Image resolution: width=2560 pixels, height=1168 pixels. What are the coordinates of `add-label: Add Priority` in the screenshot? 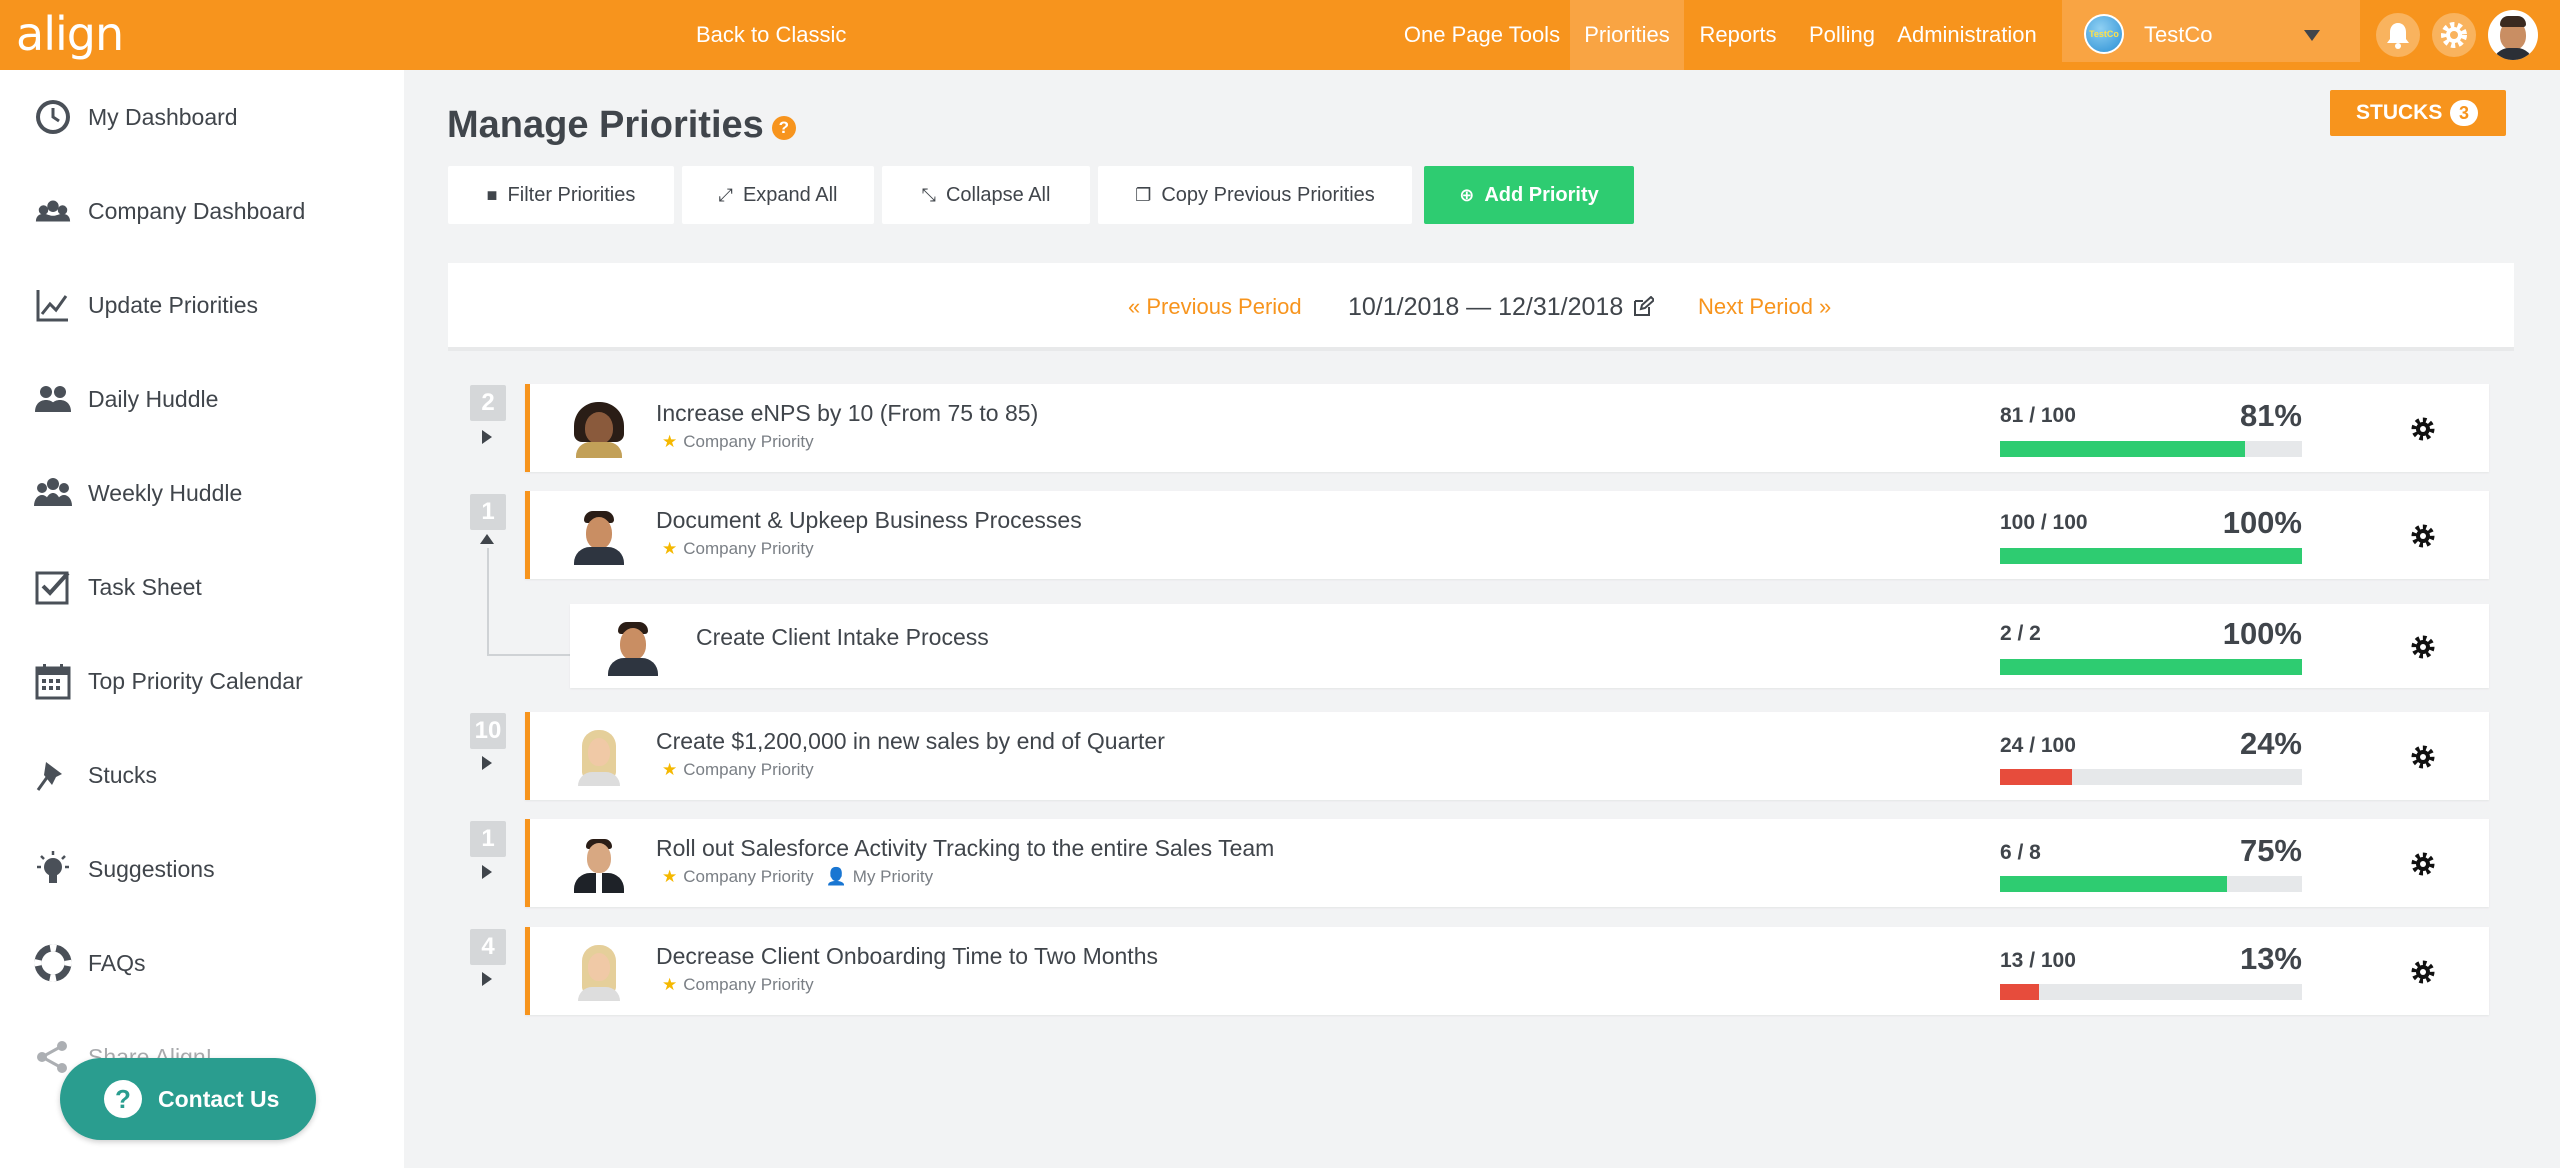 It's located at (1541, 195).